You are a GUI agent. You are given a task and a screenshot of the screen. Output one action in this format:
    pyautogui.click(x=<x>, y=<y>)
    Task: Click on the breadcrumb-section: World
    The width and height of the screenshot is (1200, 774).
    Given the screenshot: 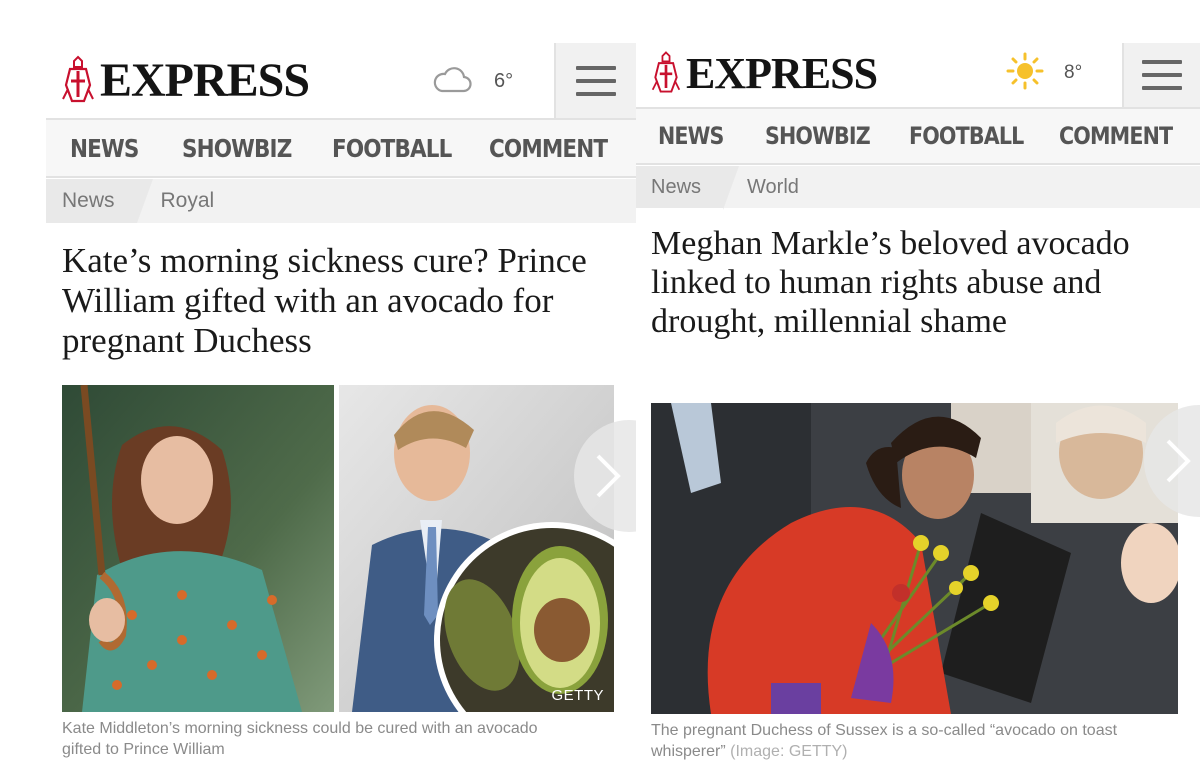 What is the action you would take?
    pyautogui.click(x=773, y=187)
    